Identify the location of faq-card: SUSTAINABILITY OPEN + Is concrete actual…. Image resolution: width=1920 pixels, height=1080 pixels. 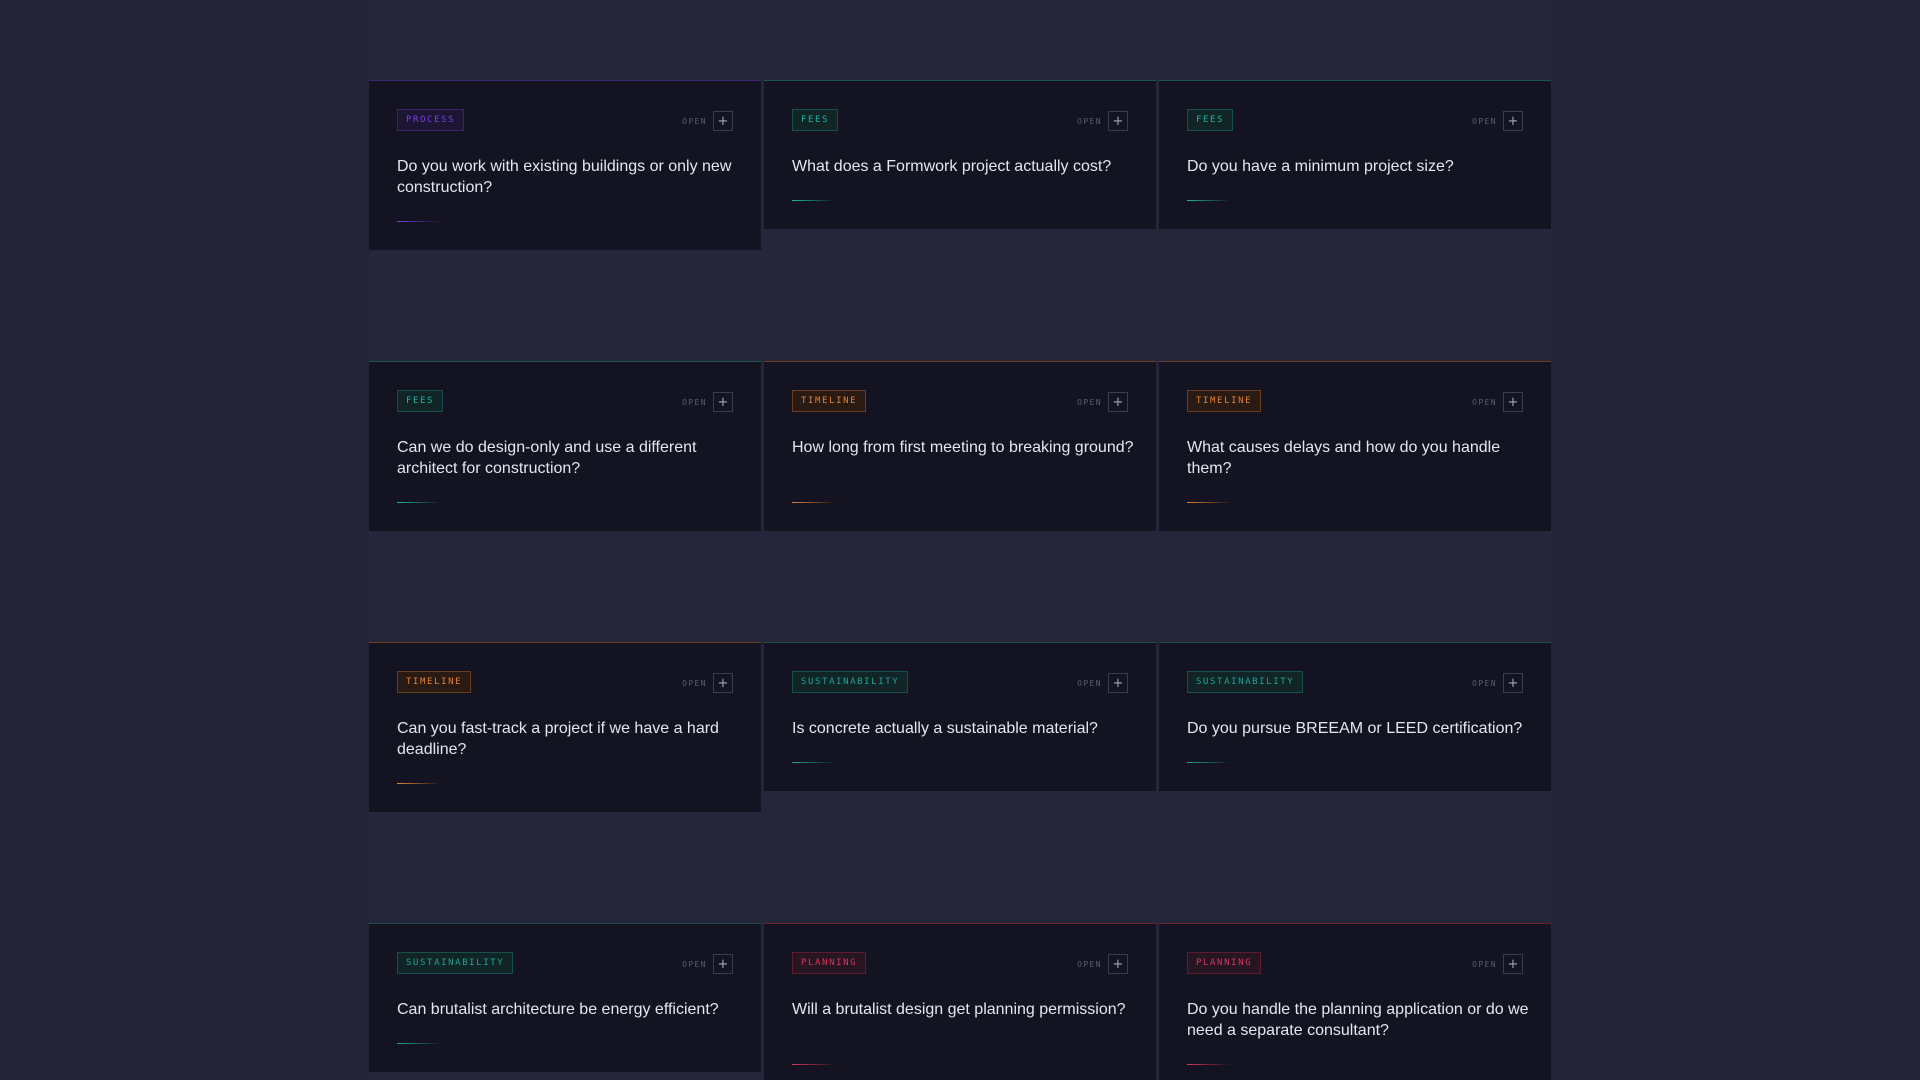
(960, 716).